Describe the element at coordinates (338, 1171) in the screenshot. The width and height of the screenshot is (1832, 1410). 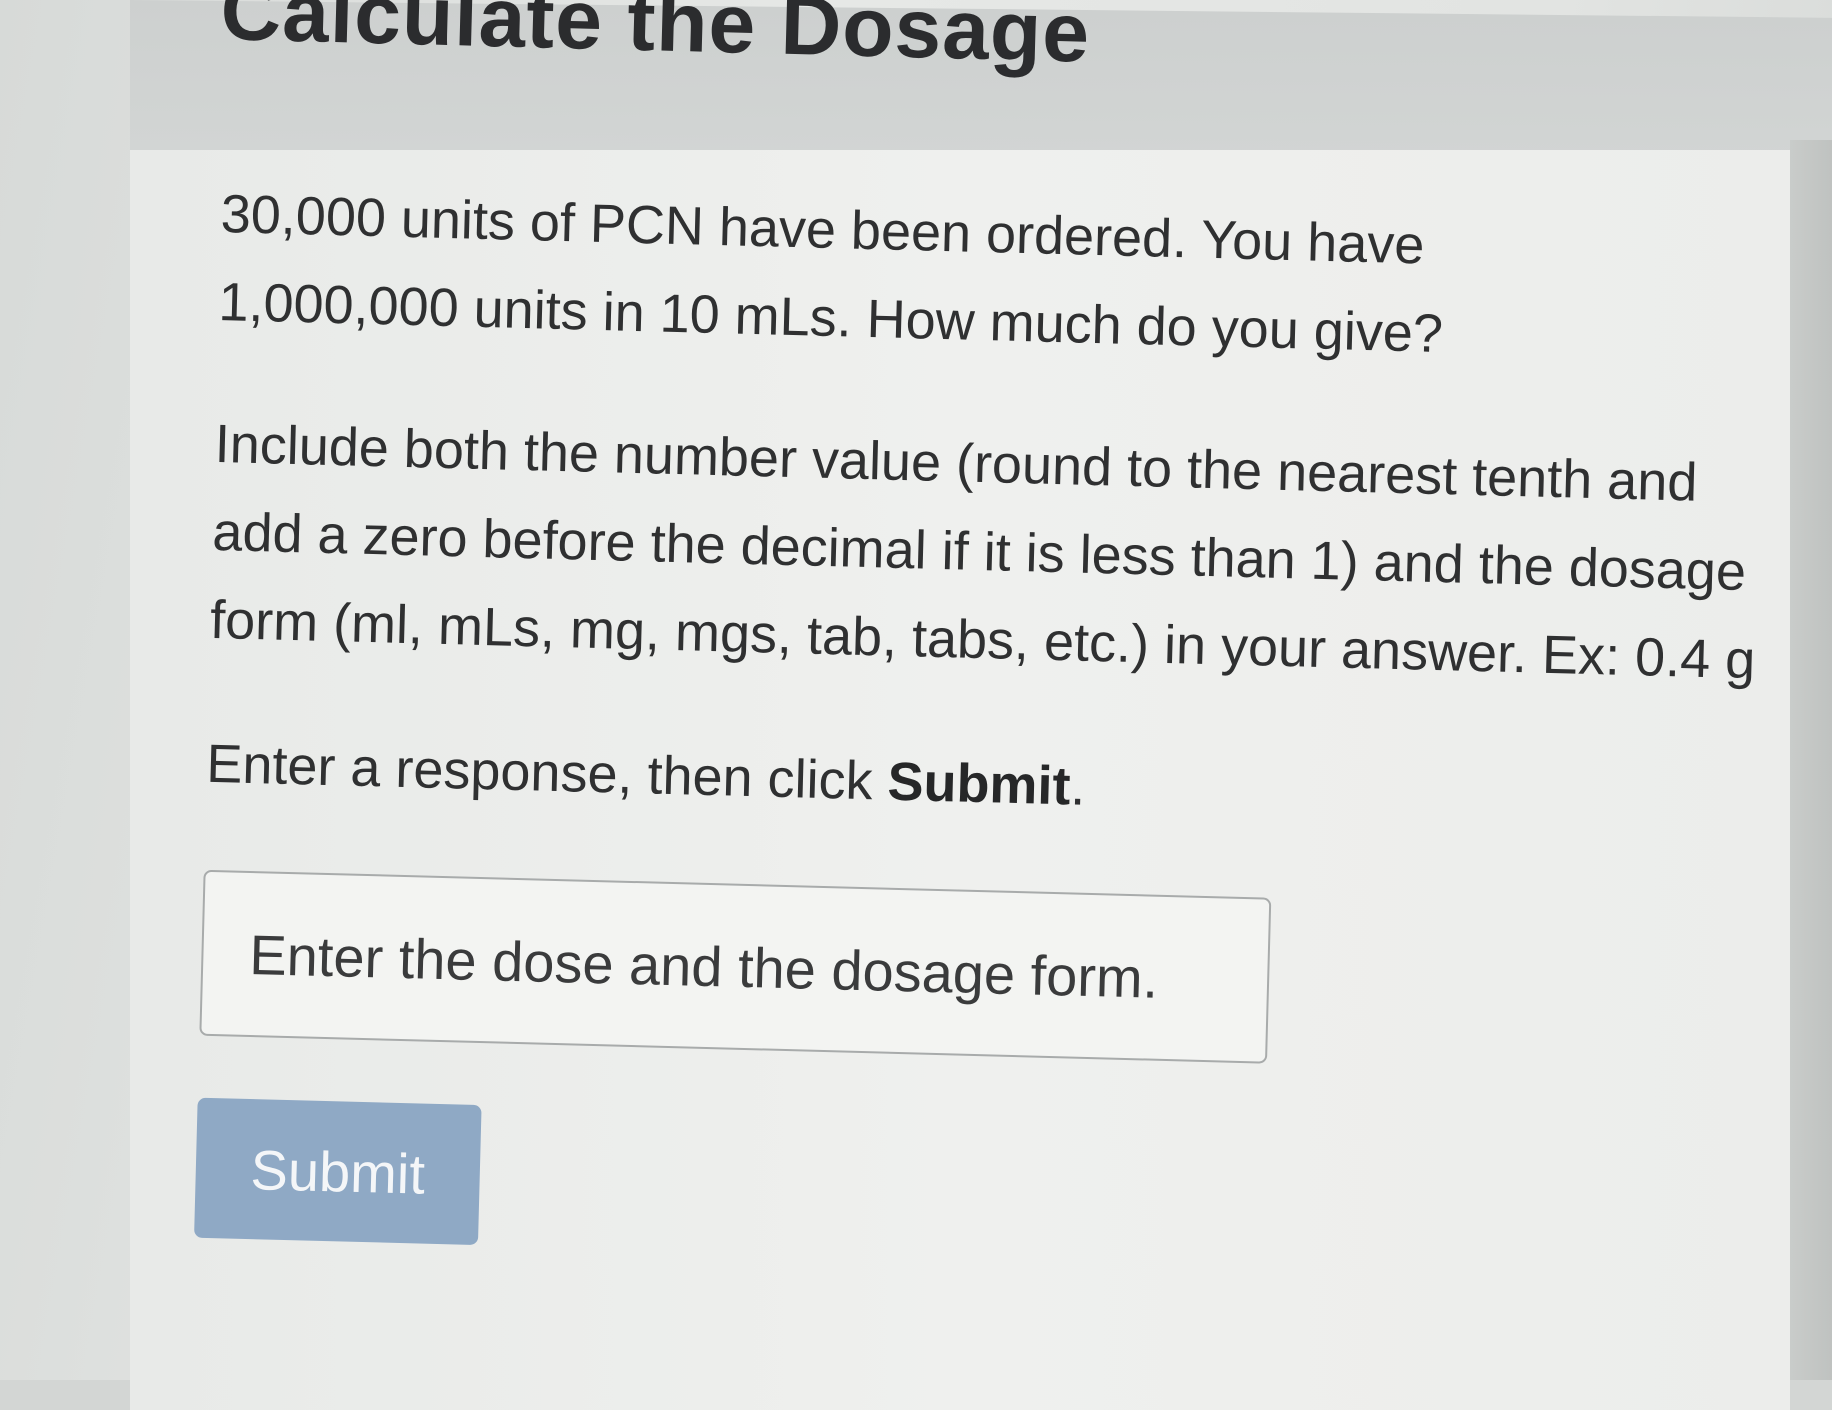
I see `submit-button: Submit` at that location.